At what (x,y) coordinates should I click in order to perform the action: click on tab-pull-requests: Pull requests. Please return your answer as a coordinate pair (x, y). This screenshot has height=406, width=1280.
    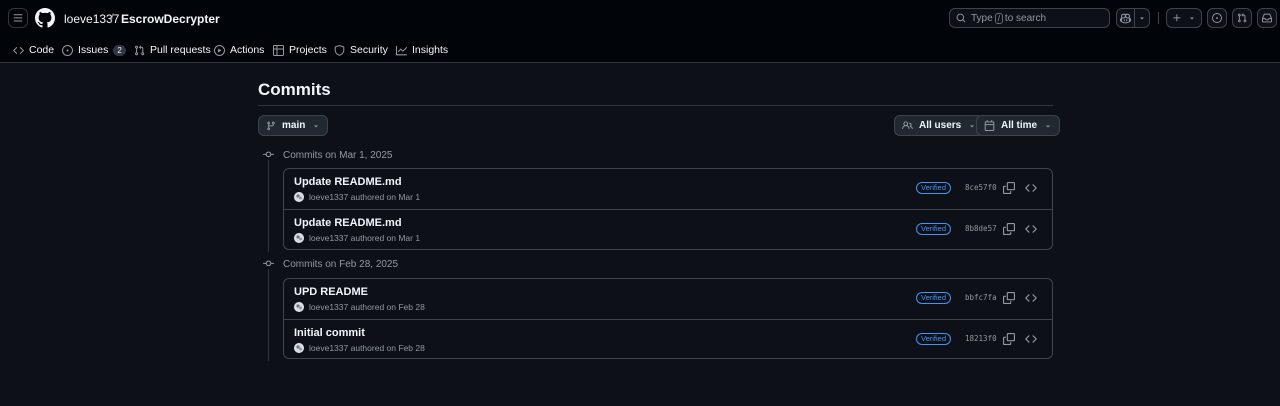
    Looking at the image, I should click on (172, 50).